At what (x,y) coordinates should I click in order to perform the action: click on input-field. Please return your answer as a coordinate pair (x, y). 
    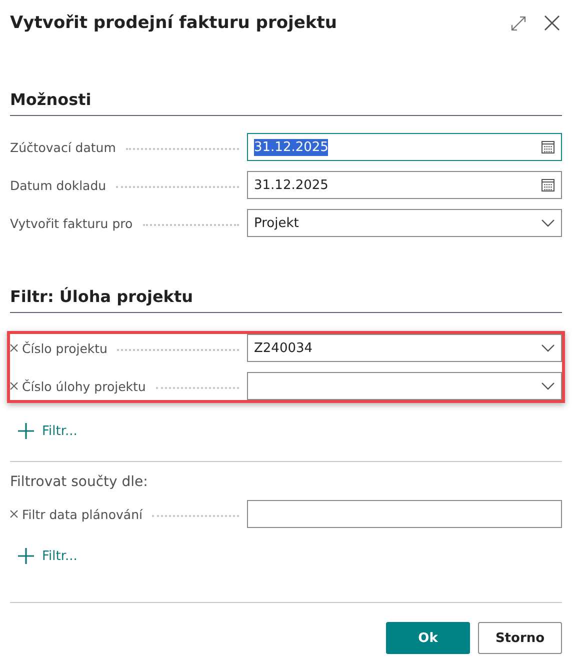
    Looking at the image, I should click on (404, 514).